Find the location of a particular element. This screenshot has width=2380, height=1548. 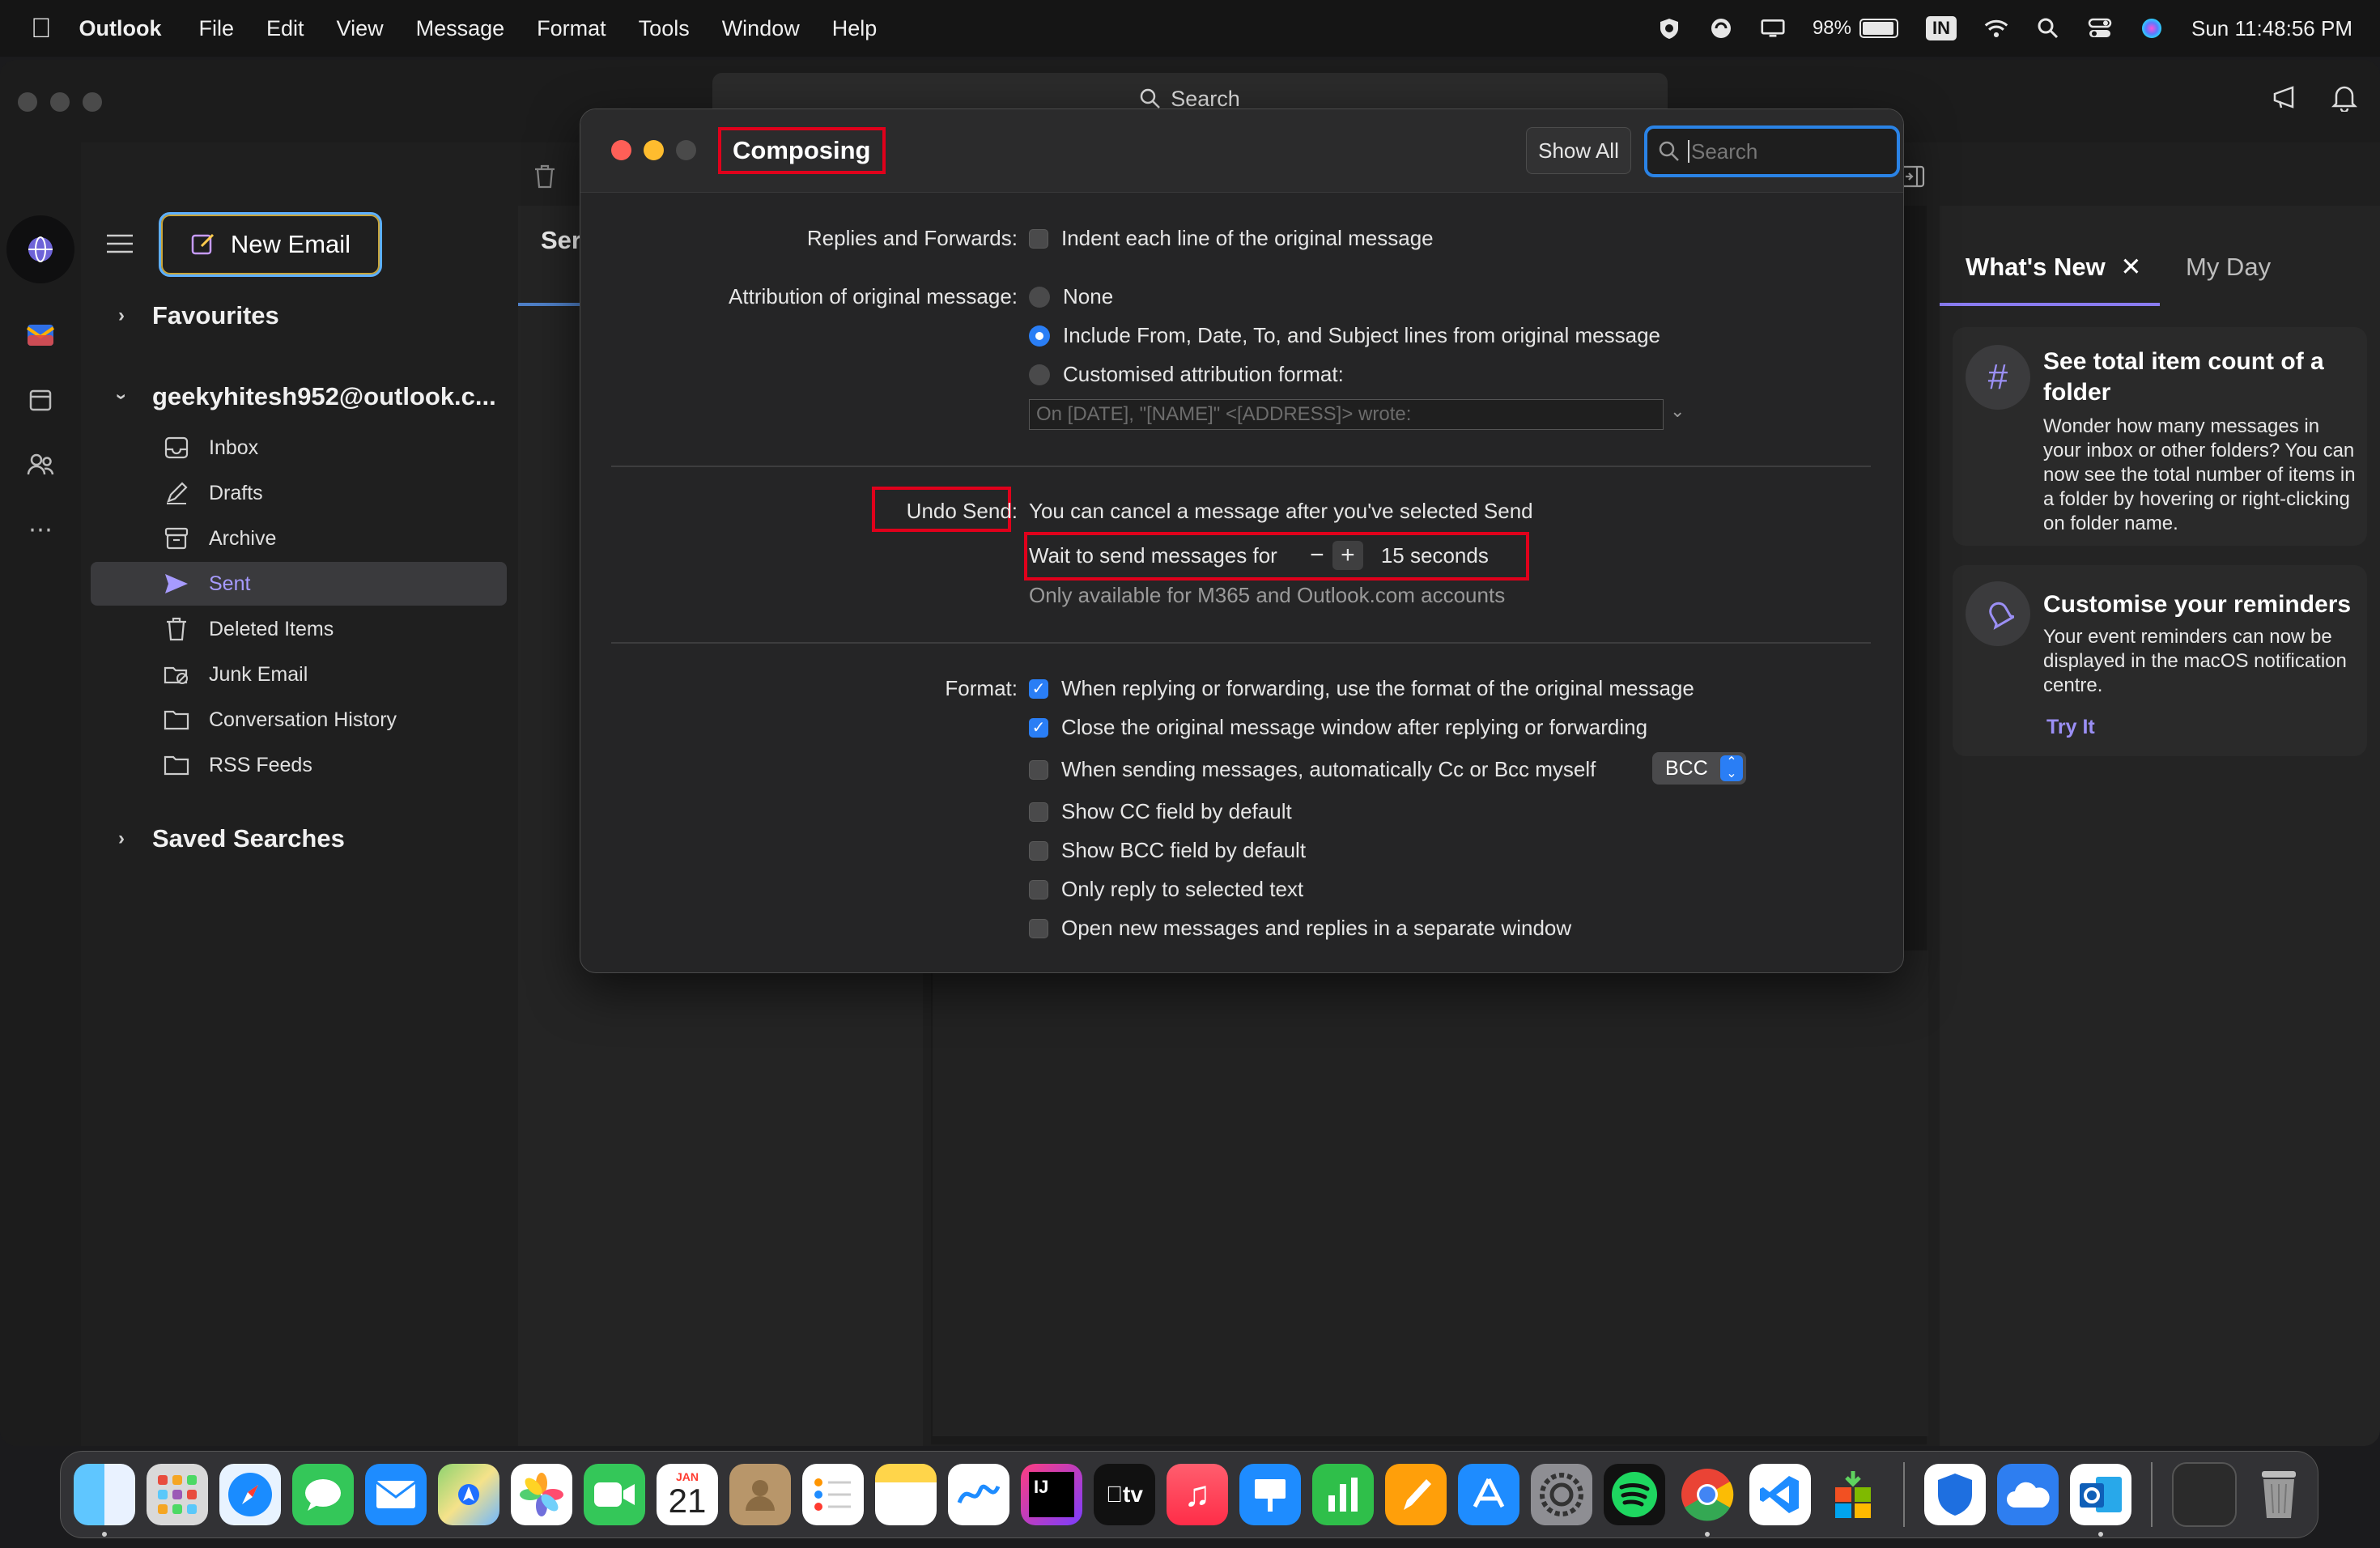

format-option-row: Show BCC field by default is located at coordinates (1167, 851).